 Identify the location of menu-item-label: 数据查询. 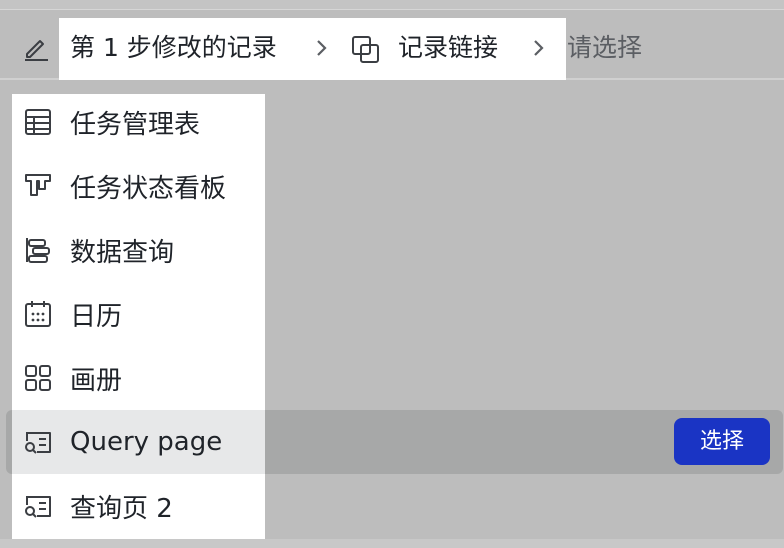
(122, 252).